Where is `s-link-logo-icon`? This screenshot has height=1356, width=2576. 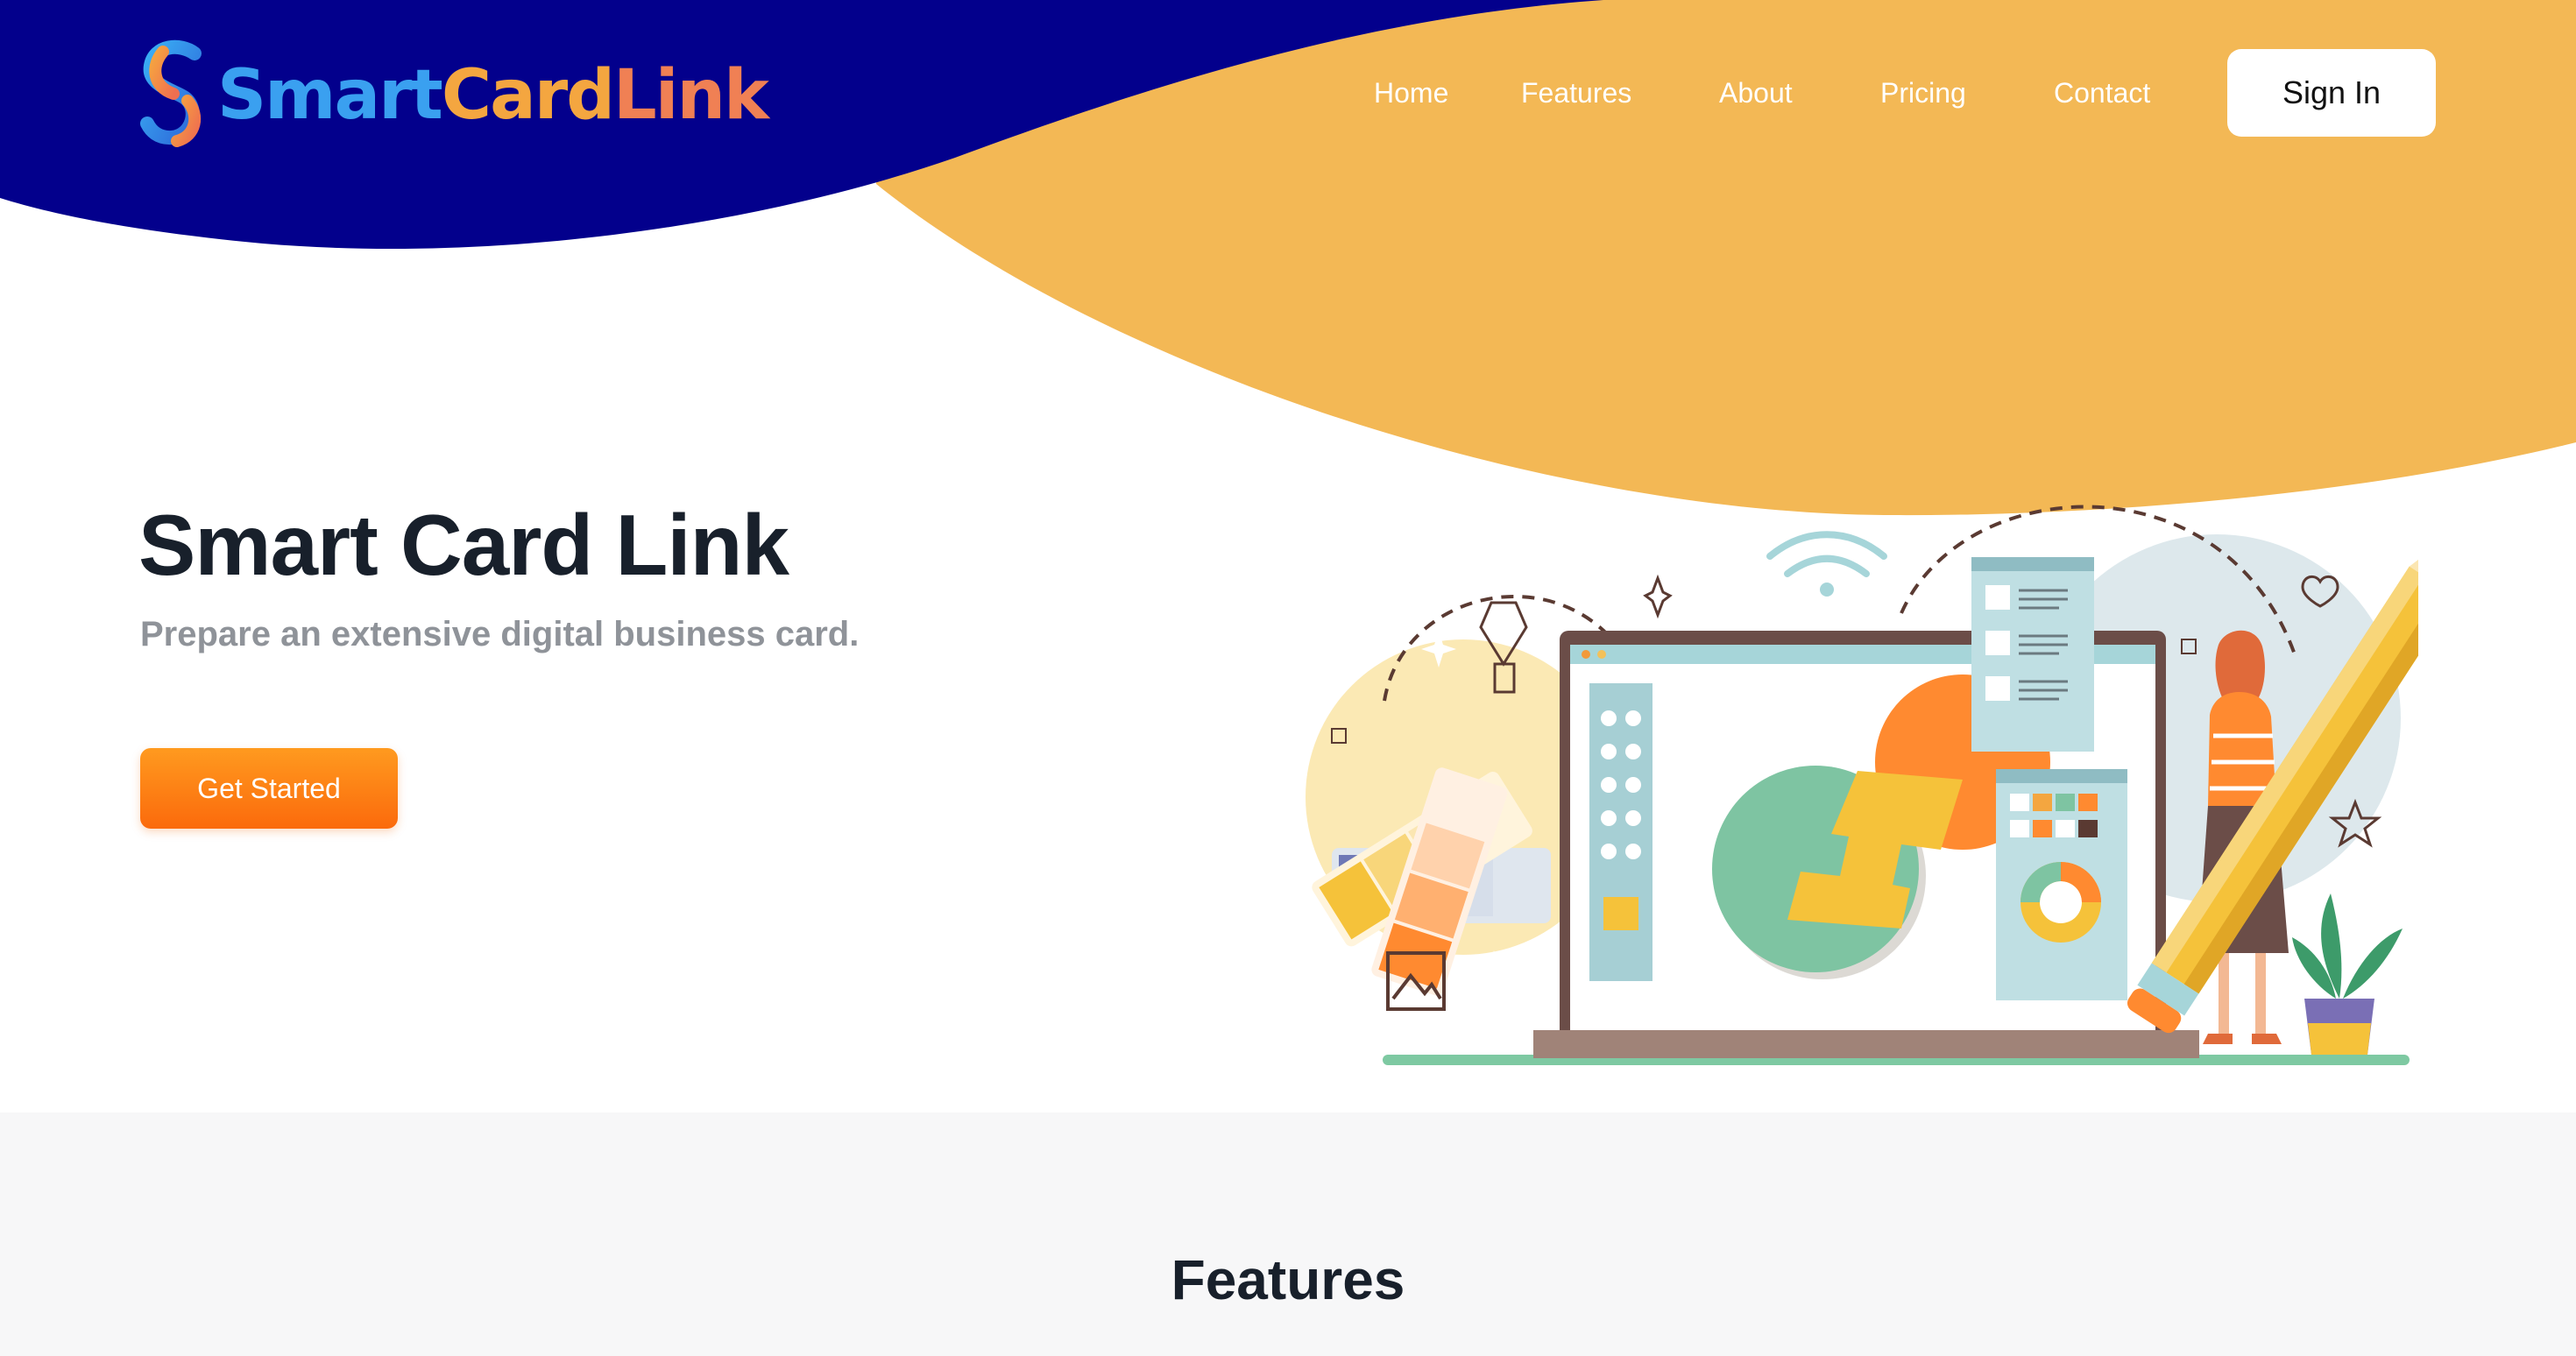
s-link-logo-icon is located at coordinates (171, 93).